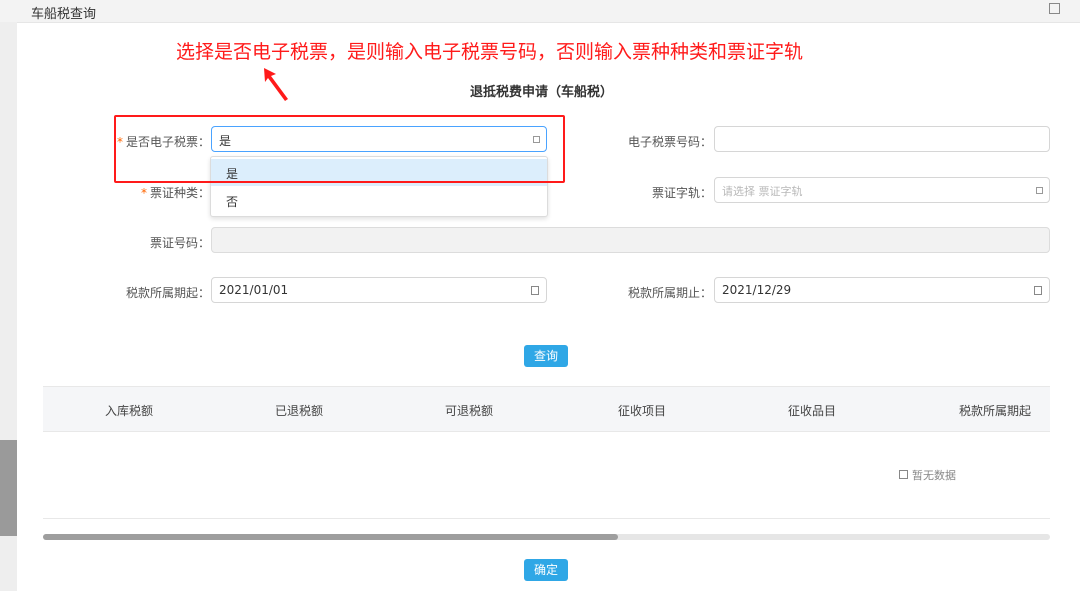  What do you see at coordinates (167, 293) in the screenshot?
I see `period-start-label: 税款所属期起：` at bounding box center [167, 293].